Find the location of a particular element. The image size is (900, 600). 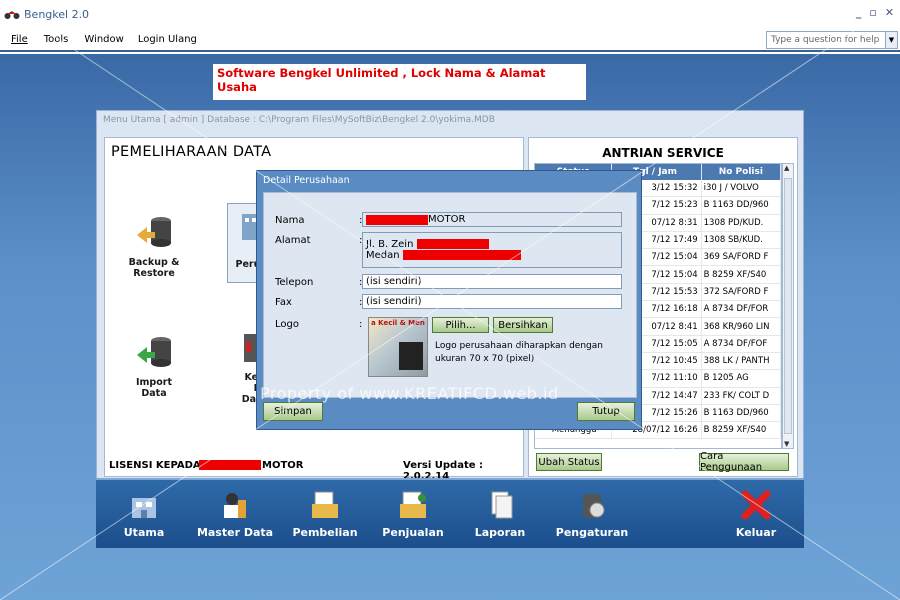

import-data-tile: Import Data is located at coordinates (154, 366).